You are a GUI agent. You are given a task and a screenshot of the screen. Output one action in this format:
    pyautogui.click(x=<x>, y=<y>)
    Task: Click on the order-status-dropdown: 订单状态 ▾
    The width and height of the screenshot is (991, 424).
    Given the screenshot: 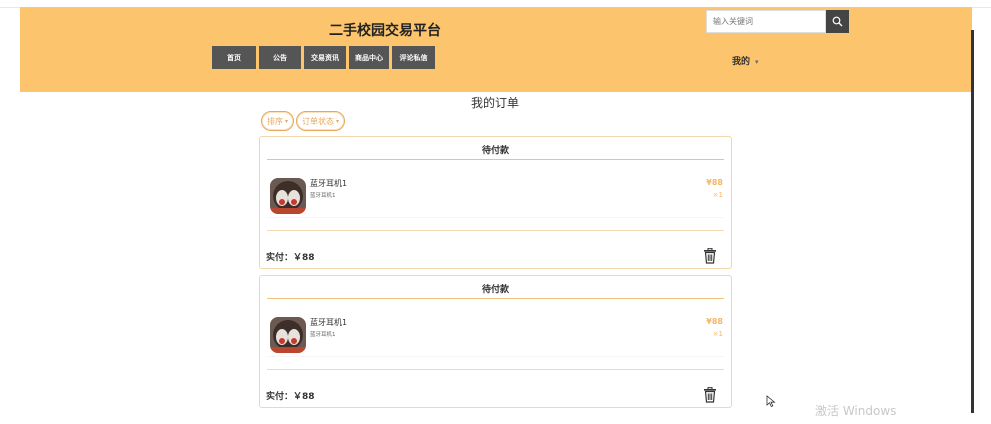 What is the action you would take?
    pyautogui.click(x=321, y=121)
    